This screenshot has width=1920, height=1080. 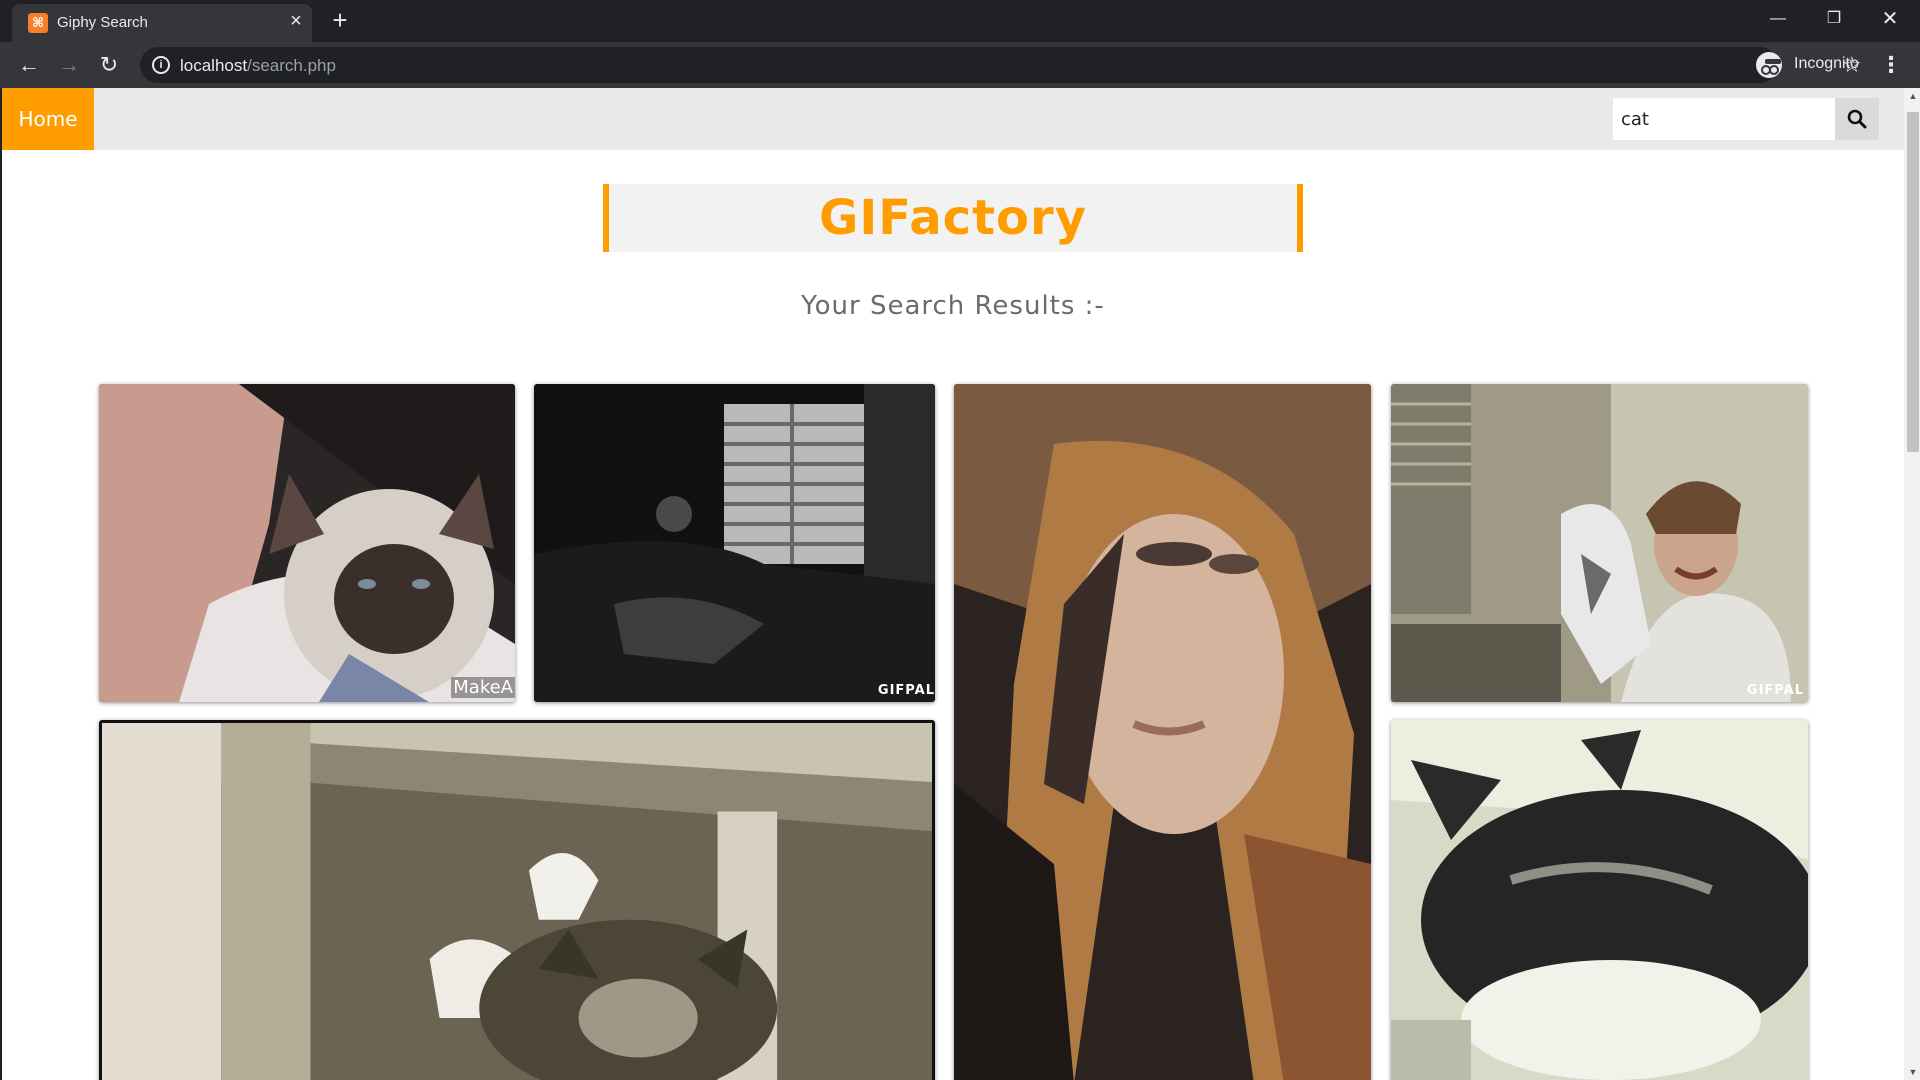 What do you see at coordinates (102, 22) in the screenshot?
I see `tab-title: Giphy Search` at bounding box center [102, 22].